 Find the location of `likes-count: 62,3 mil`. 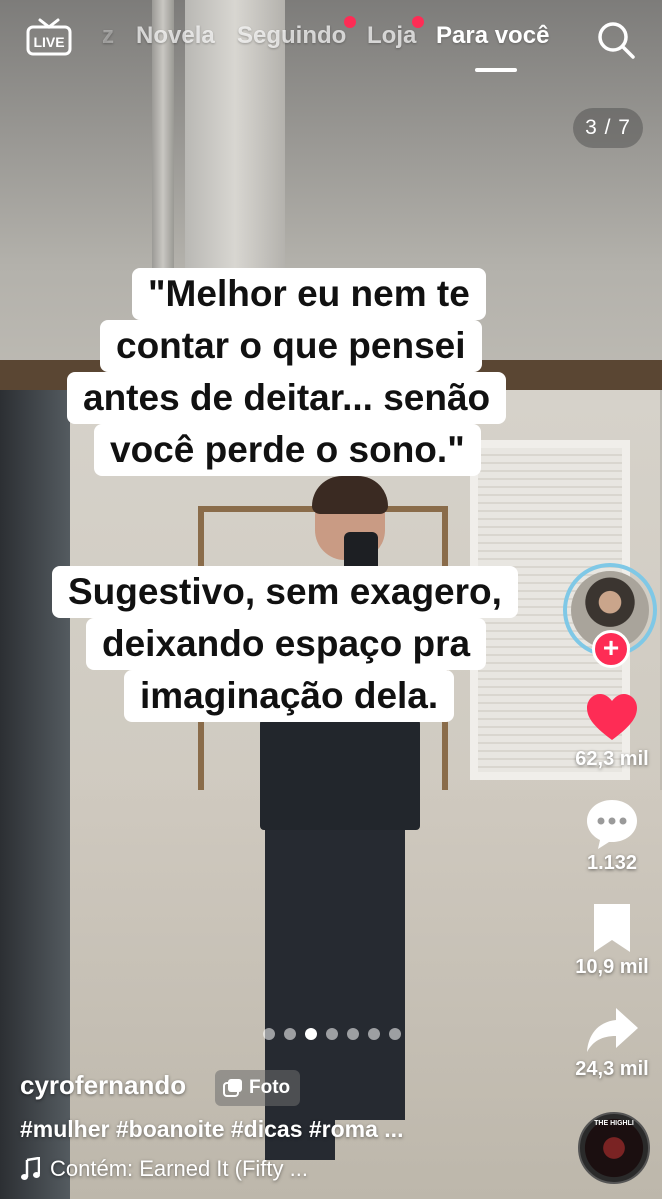

likes-count: 62,3 mil is located at coordinates (612, 759).